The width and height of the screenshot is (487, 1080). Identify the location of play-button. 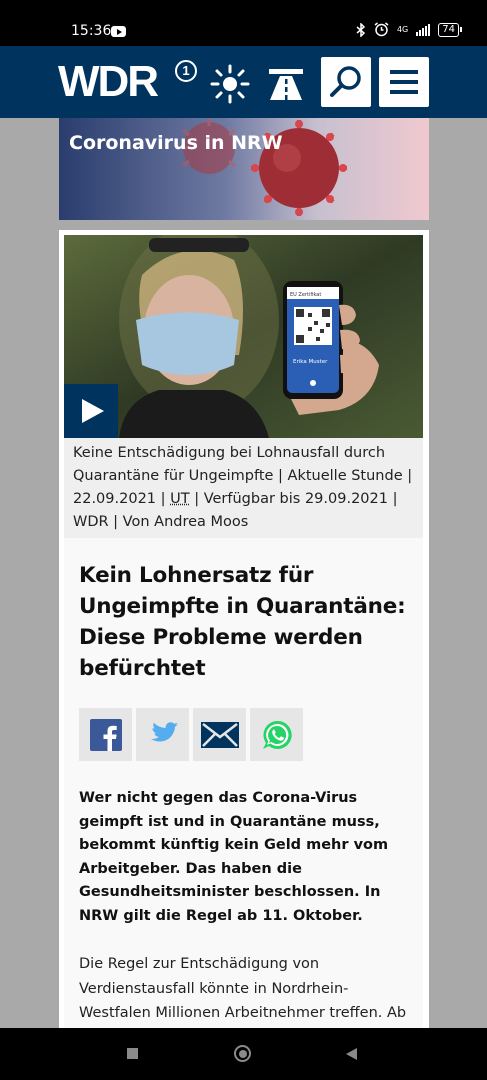
(91, 411).